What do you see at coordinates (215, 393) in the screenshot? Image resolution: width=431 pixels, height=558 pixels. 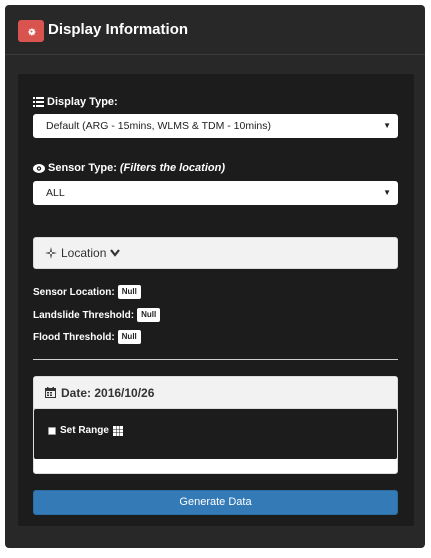 I see `date-header: Date: 2016/10/26` at bounding box center [215, 393].